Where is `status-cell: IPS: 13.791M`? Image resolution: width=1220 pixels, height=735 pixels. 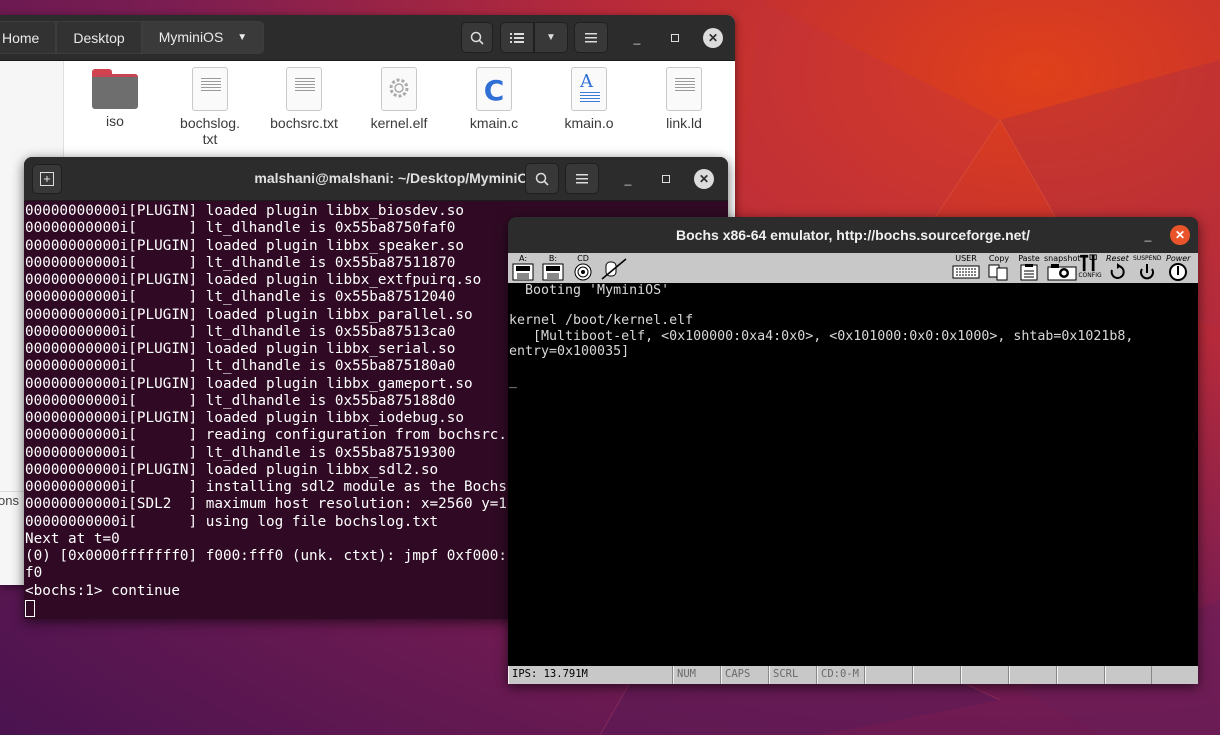 status-cell: IPS: 13.791M is located at coordinates (590, 675).